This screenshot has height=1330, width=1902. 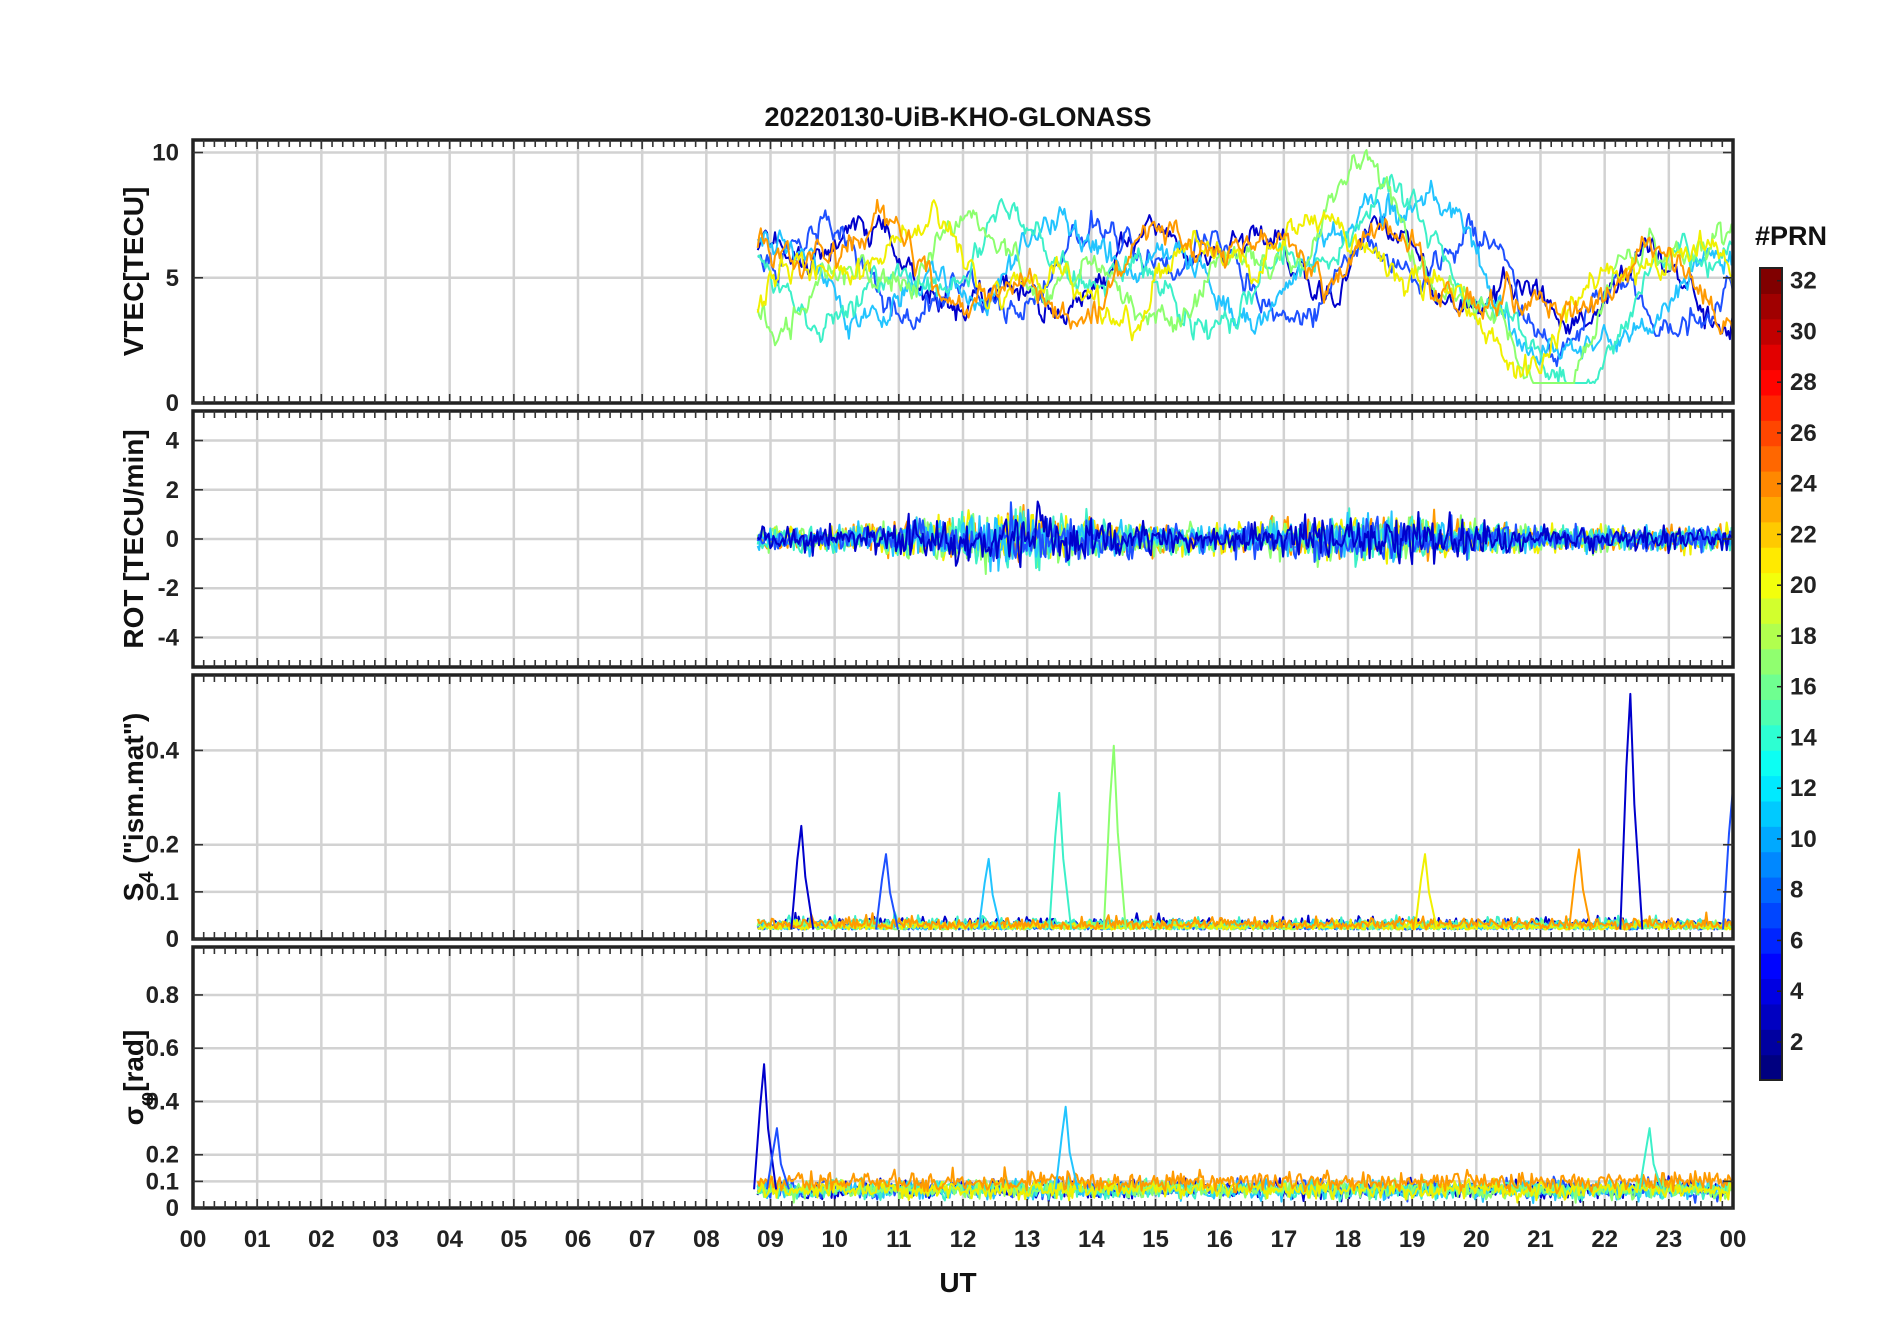 I want to click on s4-y-tick-label: 0.2, so click(x=162, y=845).